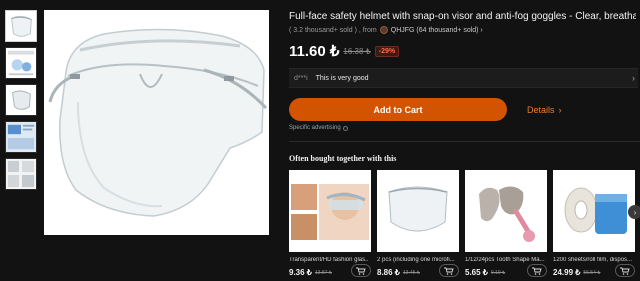 The width and height of the screenshot is (640, 281). Describe the element at coordinates (592, 272) in the screenshot. I see `product-old-price: 56.54 ₺` at that location.